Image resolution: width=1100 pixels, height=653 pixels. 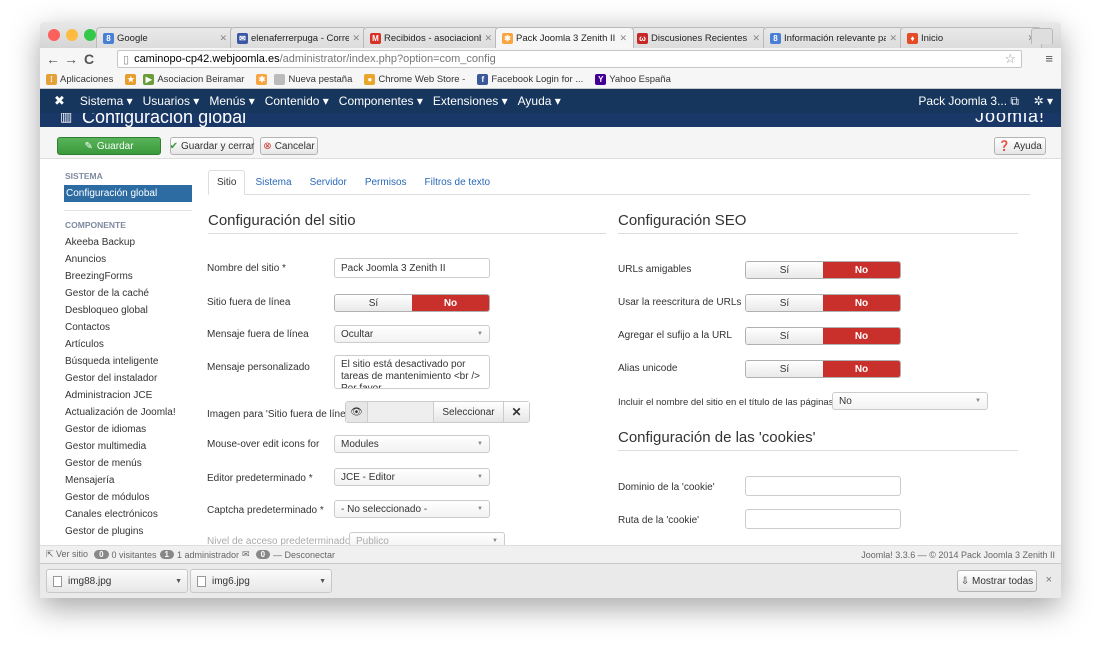 I want to click on tab-permisos: Permisos, so click(x=386, y=182).